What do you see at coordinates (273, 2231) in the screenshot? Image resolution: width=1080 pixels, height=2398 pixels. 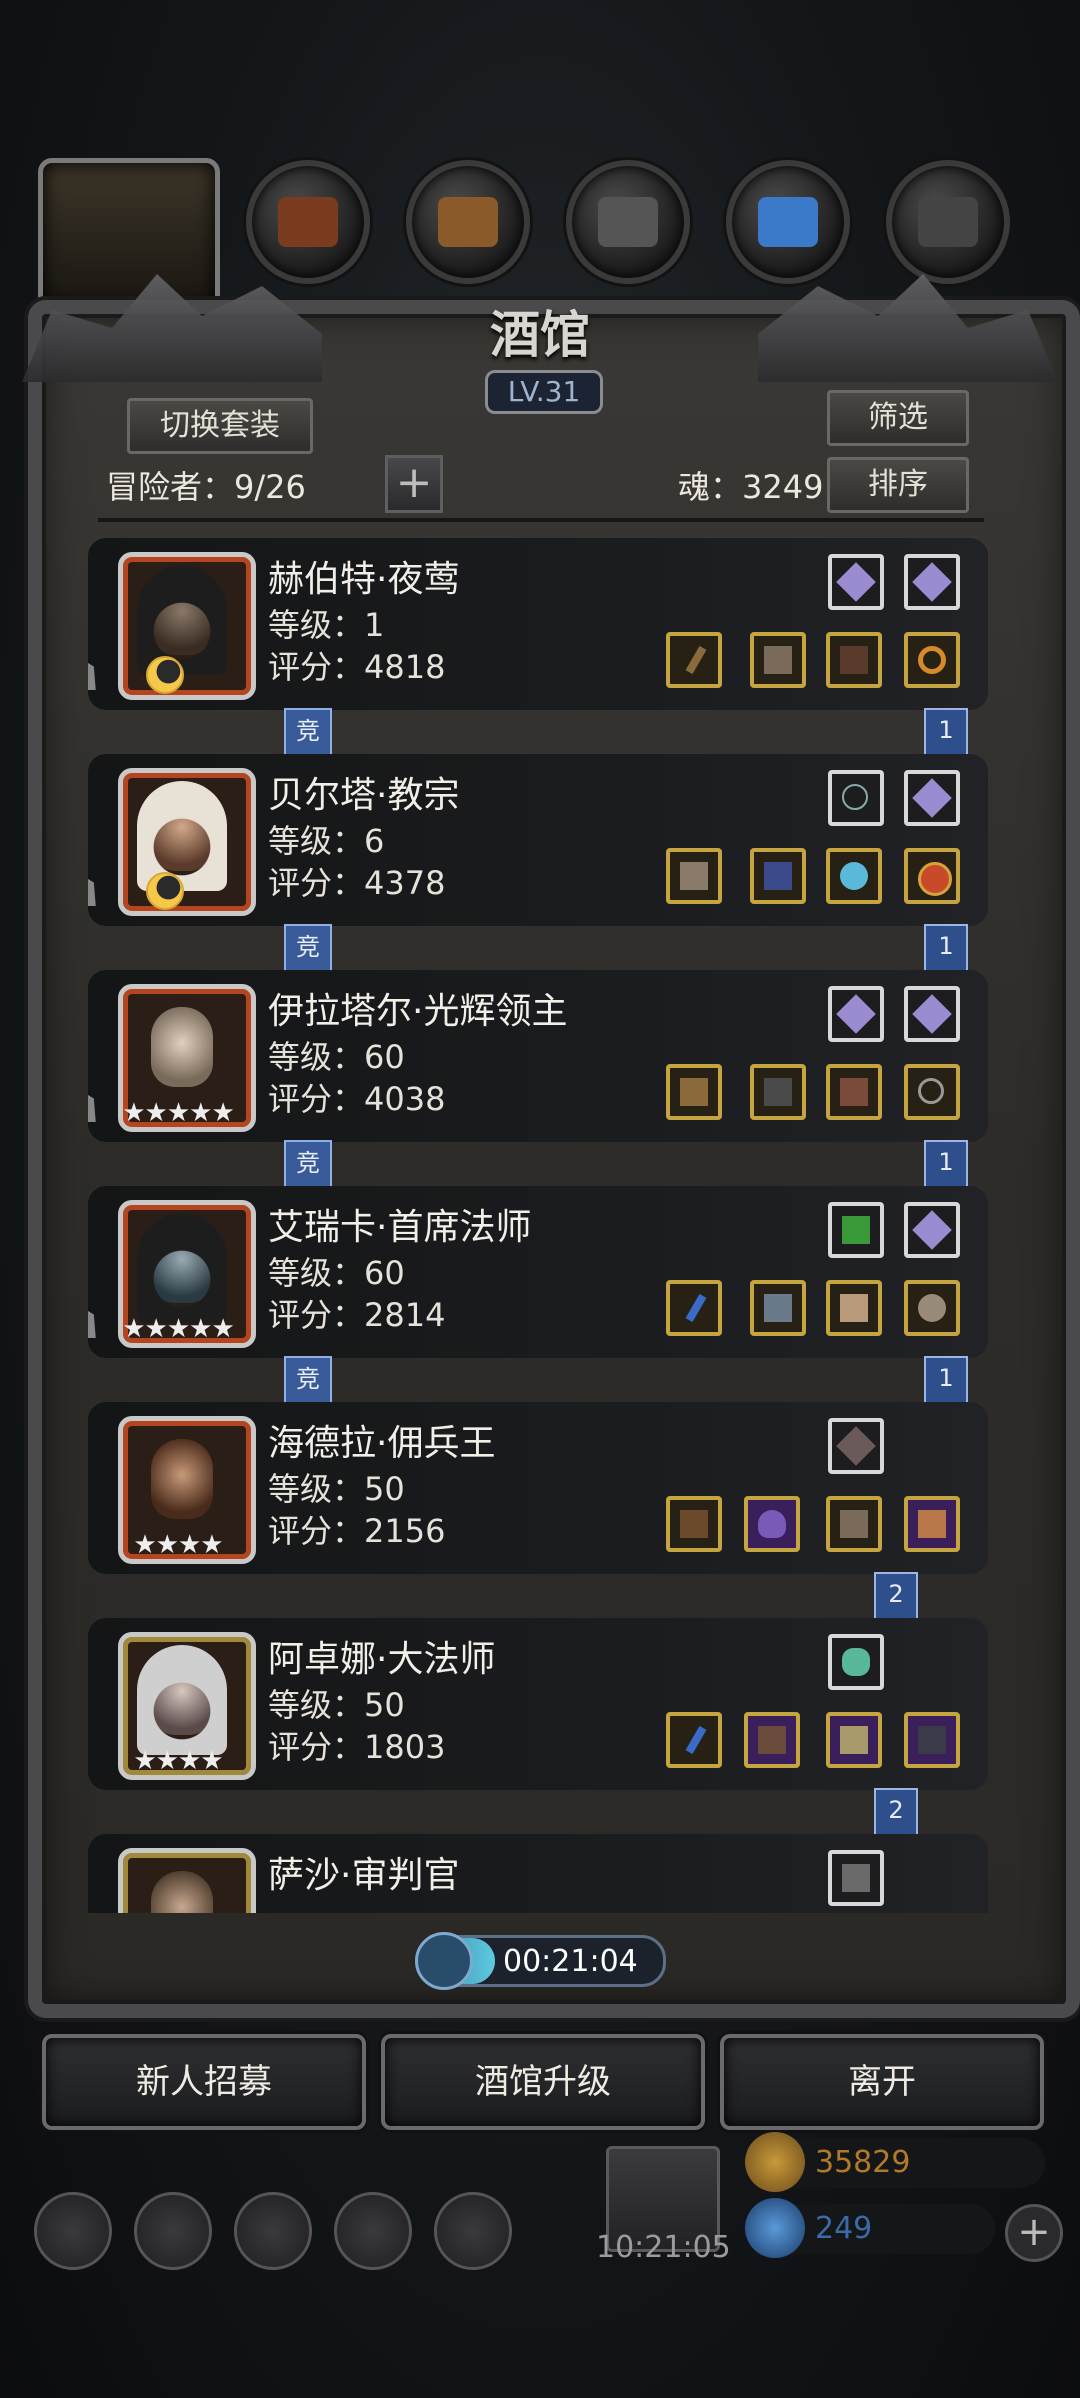 I see `guild-icon` at bounding box center [273, 2231].